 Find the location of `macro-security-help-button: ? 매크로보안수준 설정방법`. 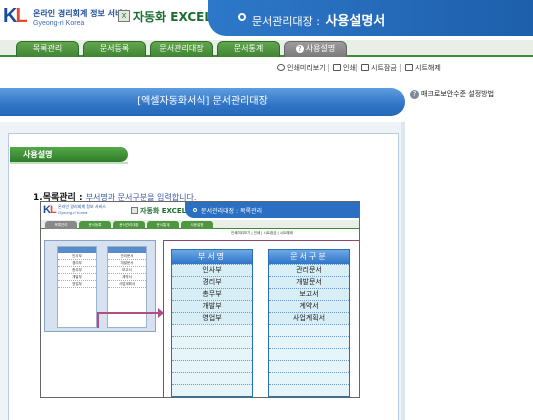

macro-security-help-button: ? 매크로보안수준 설정방법 is located at coordinates (452, 94).